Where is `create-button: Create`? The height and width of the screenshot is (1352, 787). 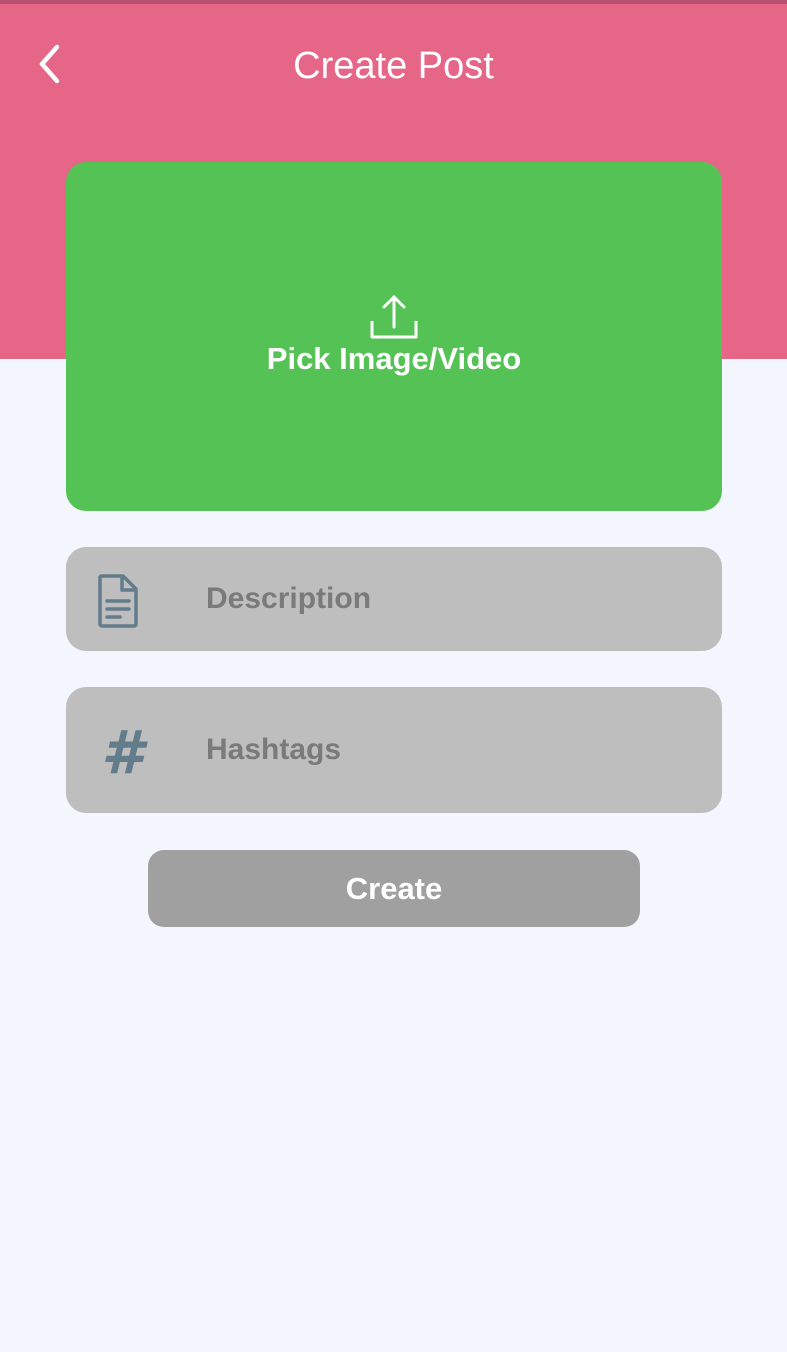
create-button: Create is located at coordinates (394, 888).